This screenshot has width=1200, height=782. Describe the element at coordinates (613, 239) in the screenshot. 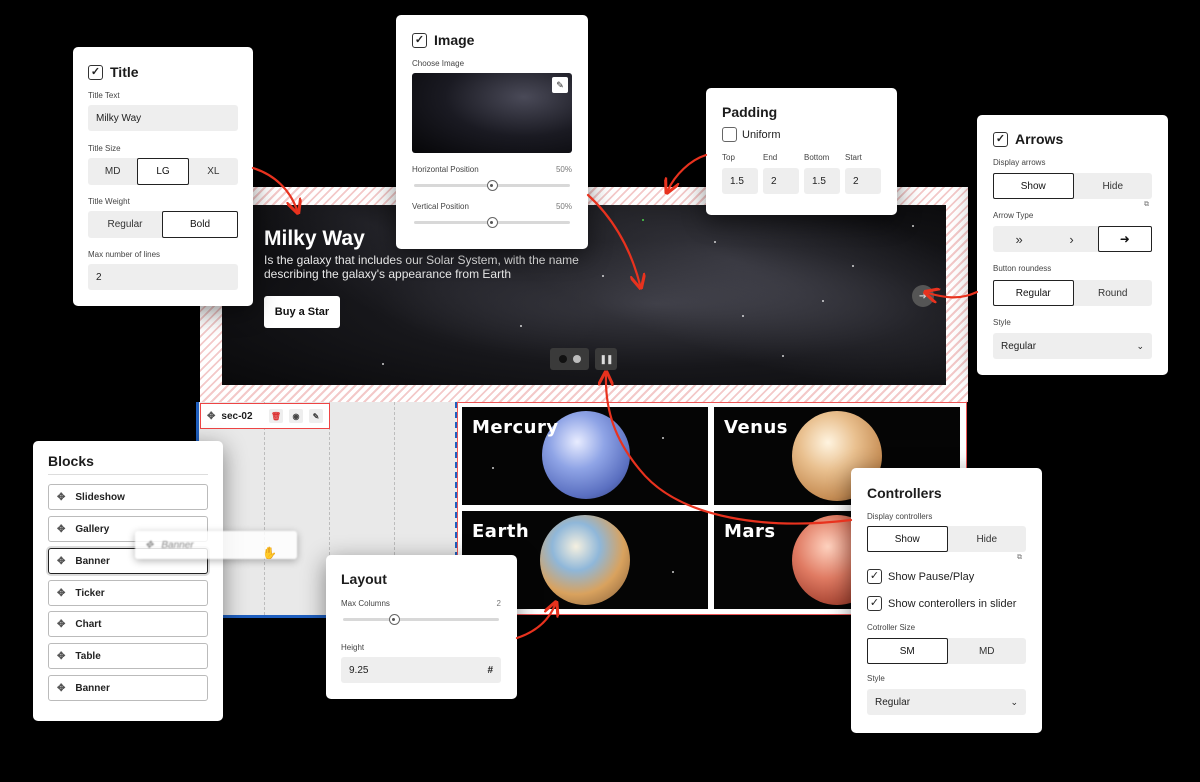

I see `arrow-image-to-hero` at that location.